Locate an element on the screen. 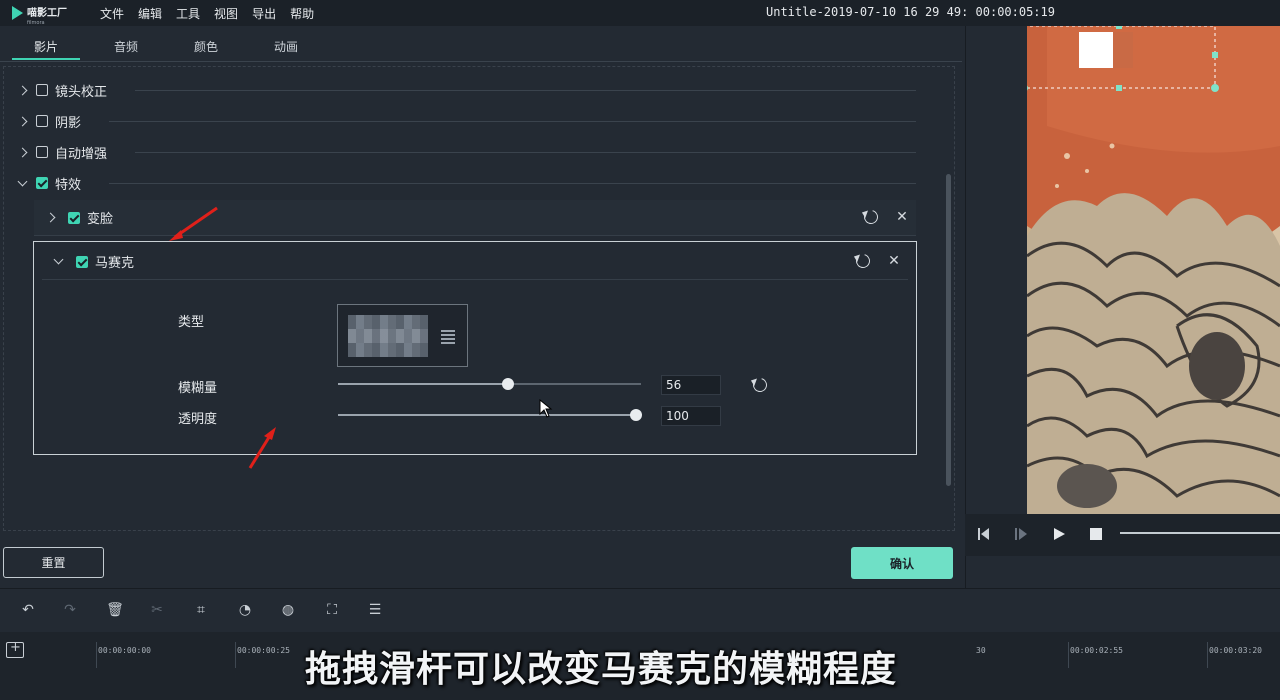 The image size is (1280, 700). checkbox-lens-correction is located at coordinates (42, 90).